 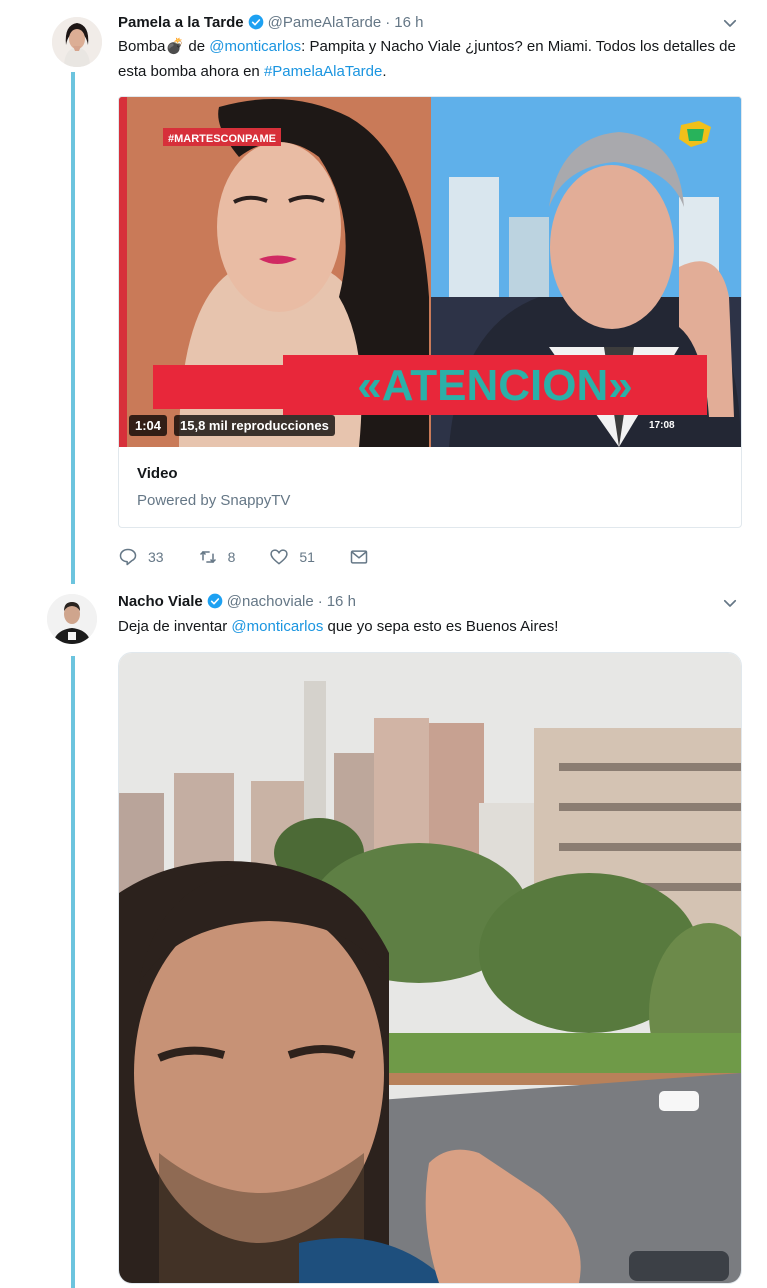 What do you see at coordinates (128, 557) in the screenshot?
I see `reply-icon` at bounding box center [128, 557].